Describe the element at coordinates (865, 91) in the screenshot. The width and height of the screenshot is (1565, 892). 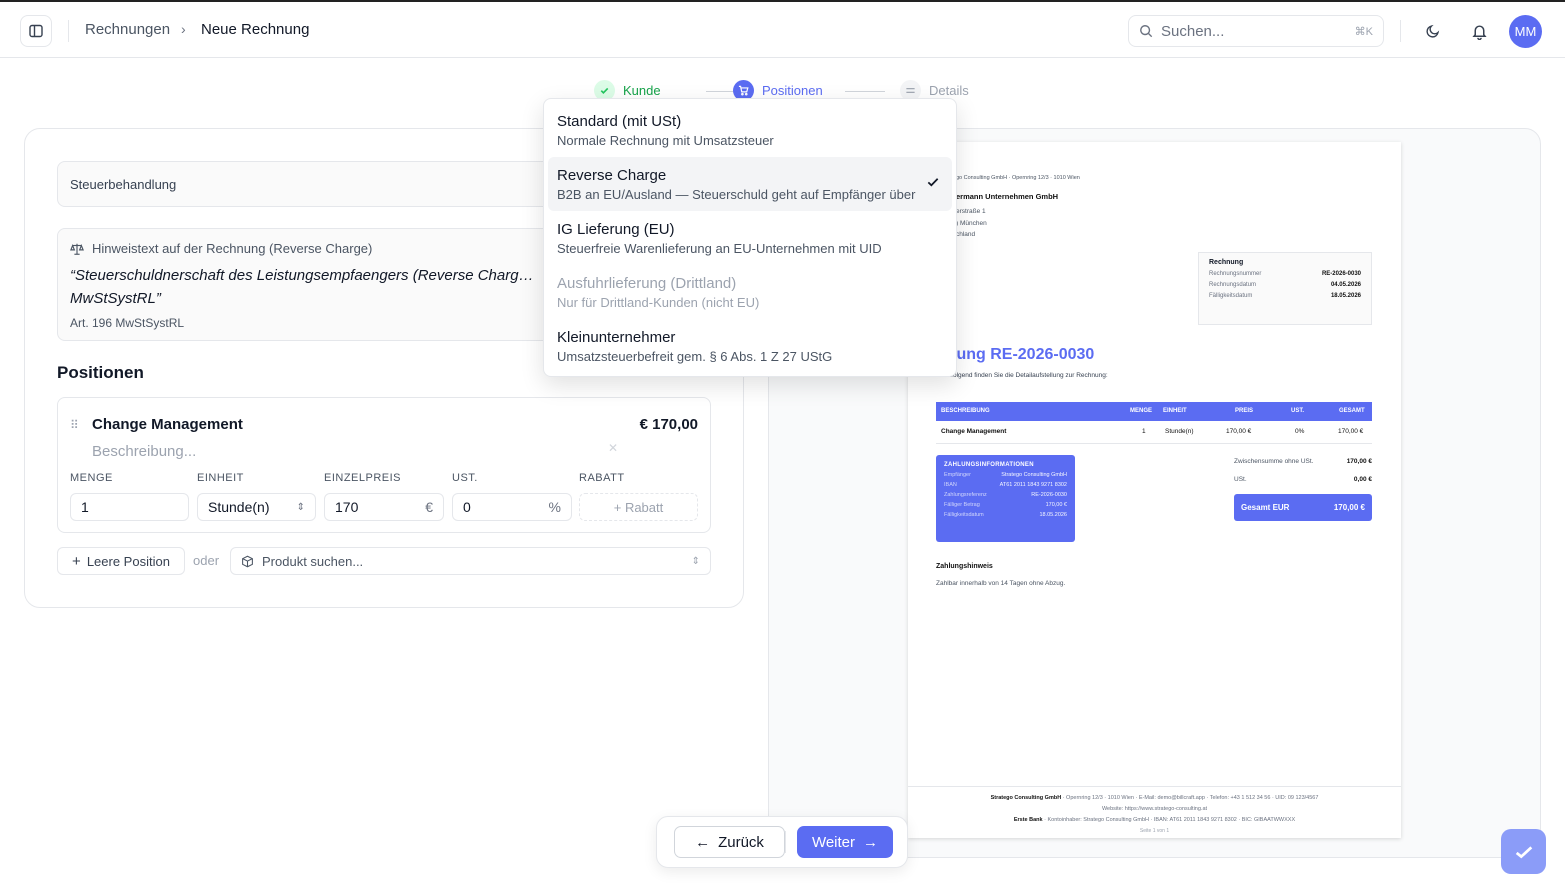
I see `step-connector` at that location.